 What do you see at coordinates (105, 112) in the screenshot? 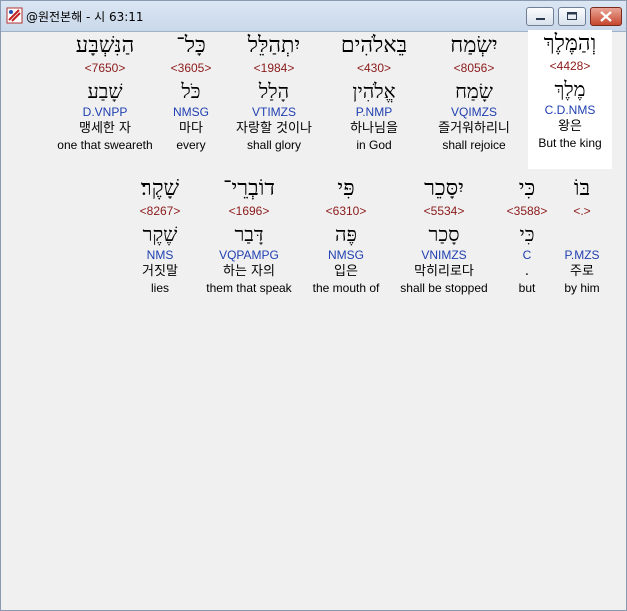
I see `parsing-code: D.VNPP` at bounding box center [105, 112].